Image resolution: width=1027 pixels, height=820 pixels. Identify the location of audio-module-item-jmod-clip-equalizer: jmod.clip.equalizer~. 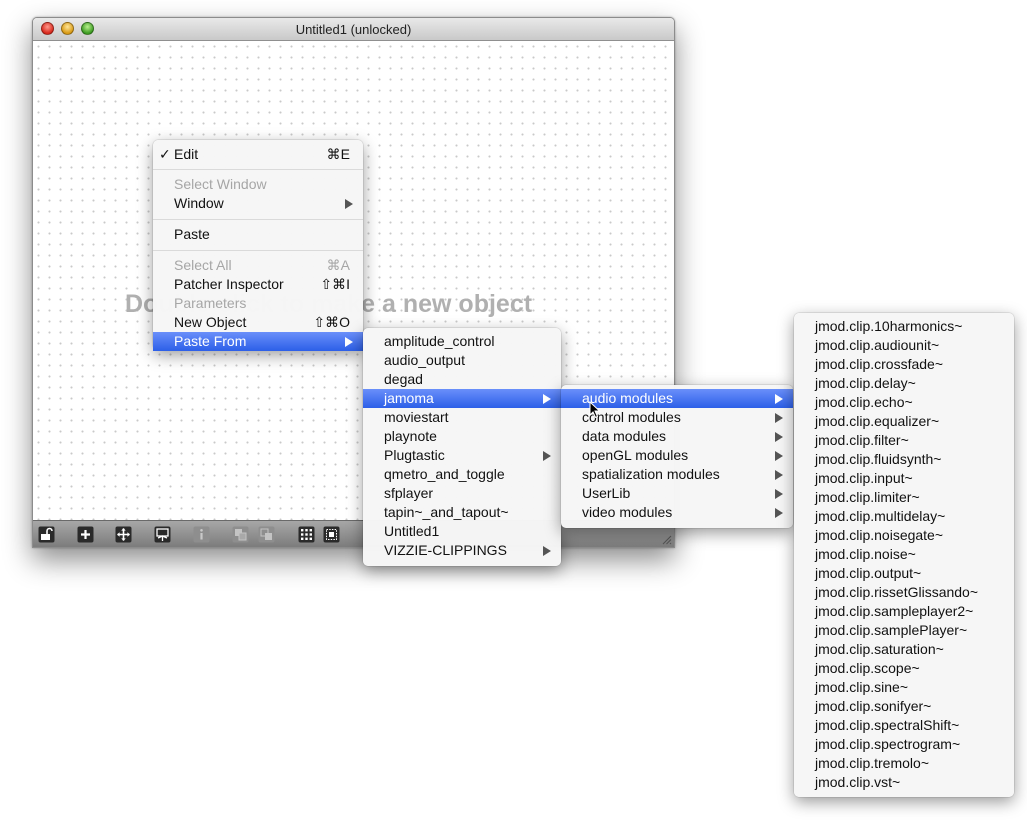
(904, 421).